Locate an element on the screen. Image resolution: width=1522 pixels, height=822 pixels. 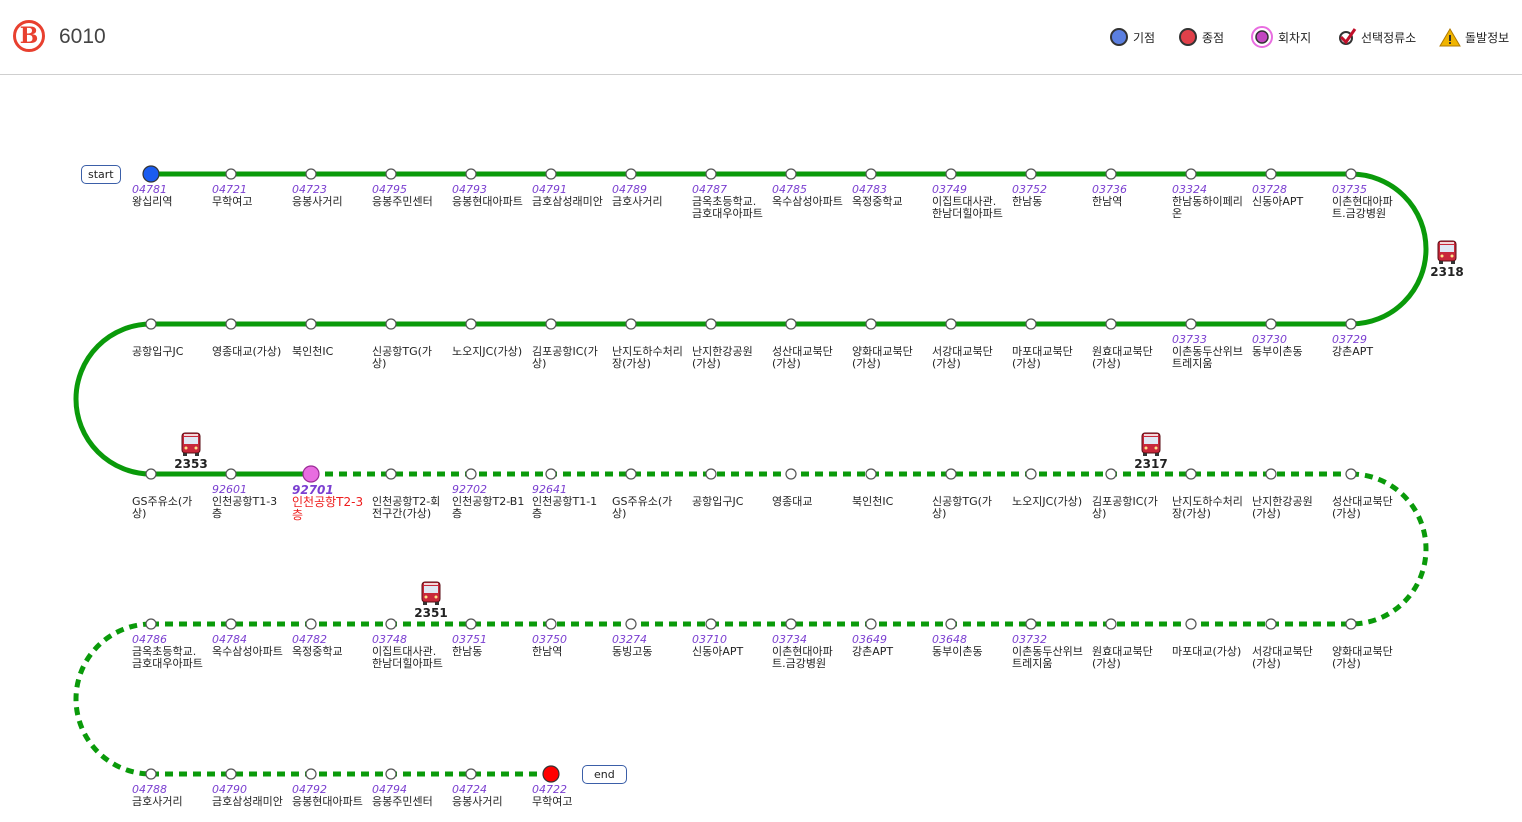
stop-name-link: 이집트대사관.한남더힐아파트 is located at coordinates (409, 658).